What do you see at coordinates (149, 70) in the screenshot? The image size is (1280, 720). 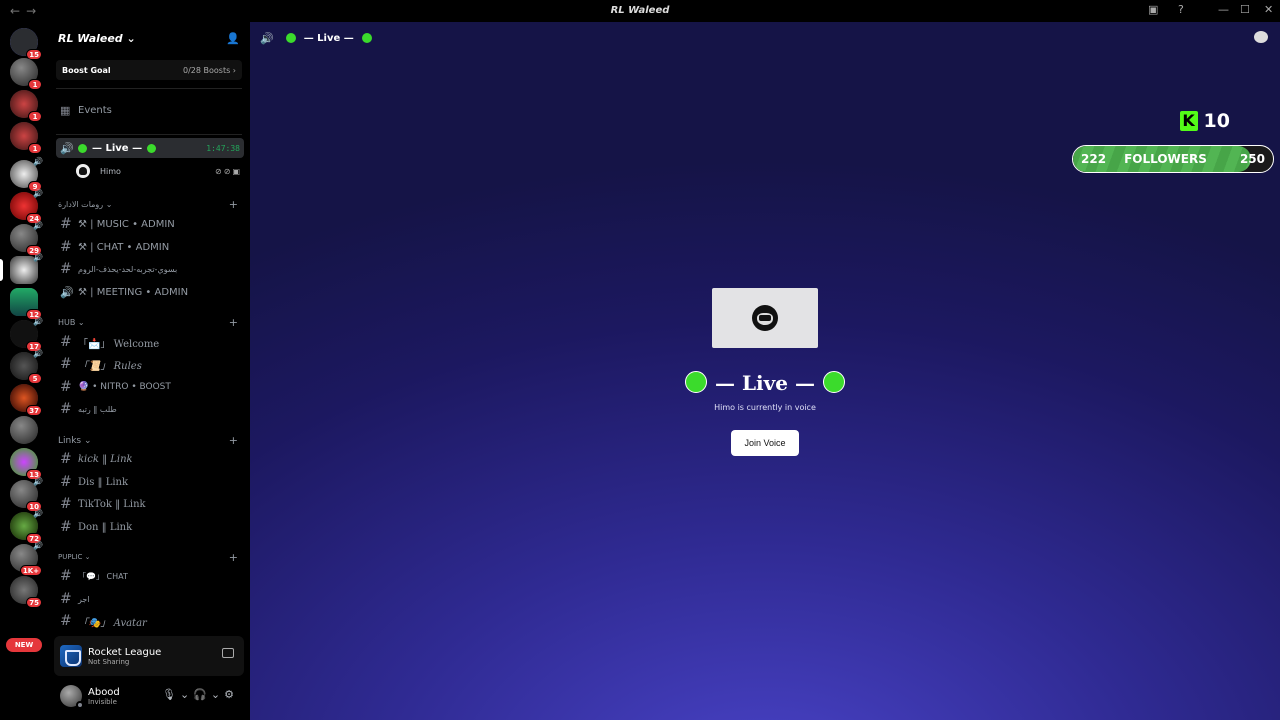 I see `boost-goal: Boost Goal 0/28 Boosts ›` at bounding box center [149, 70].